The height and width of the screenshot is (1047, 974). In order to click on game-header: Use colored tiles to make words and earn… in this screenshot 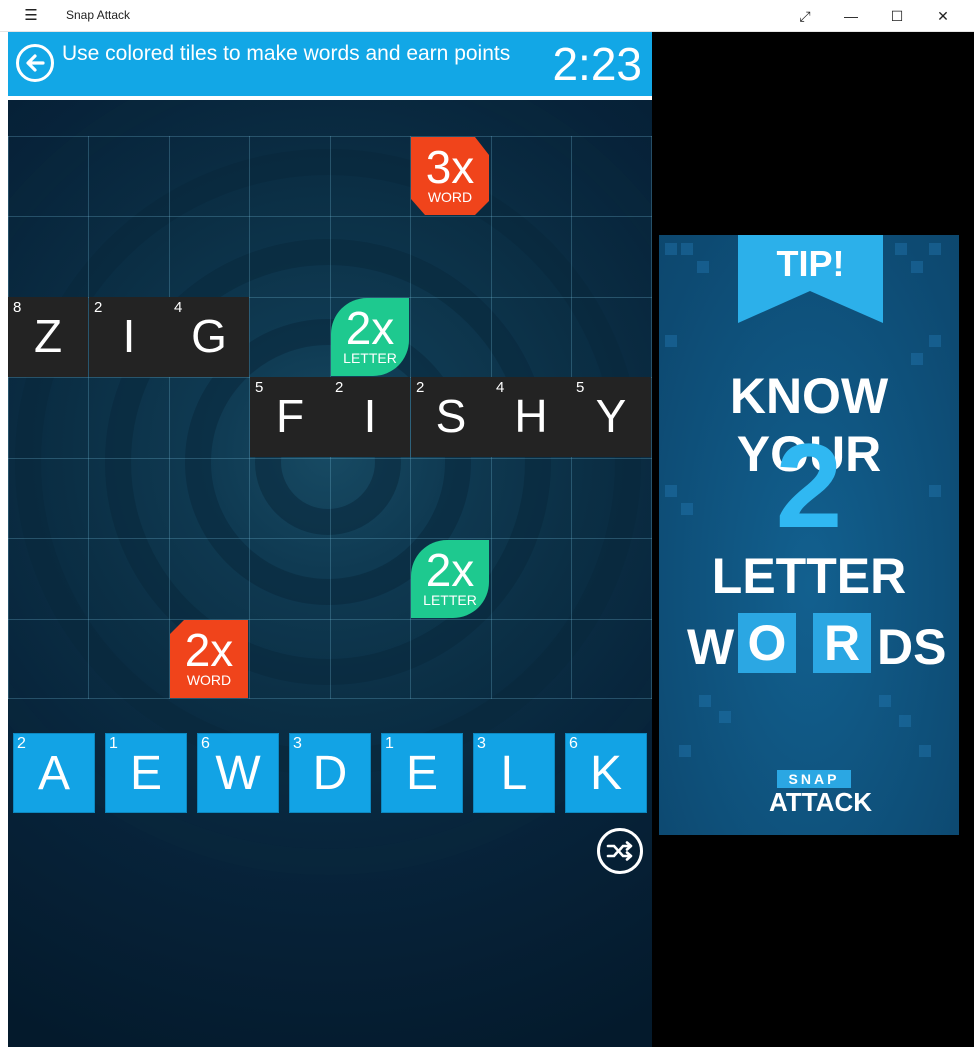, I will do `click(330, 64)`.